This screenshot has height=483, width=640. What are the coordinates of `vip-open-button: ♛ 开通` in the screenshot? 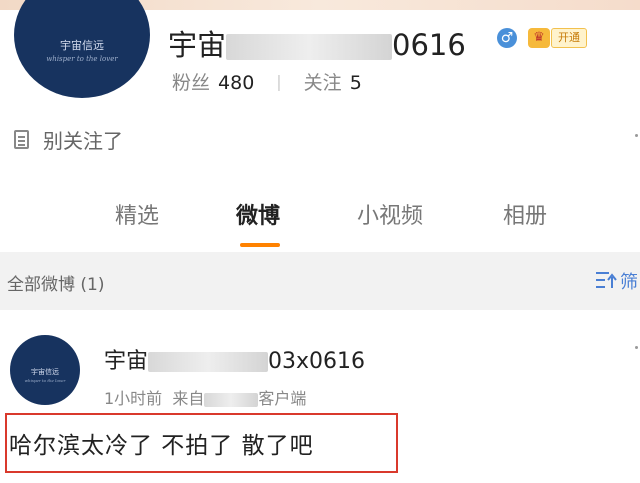 It's located at (557, 38).